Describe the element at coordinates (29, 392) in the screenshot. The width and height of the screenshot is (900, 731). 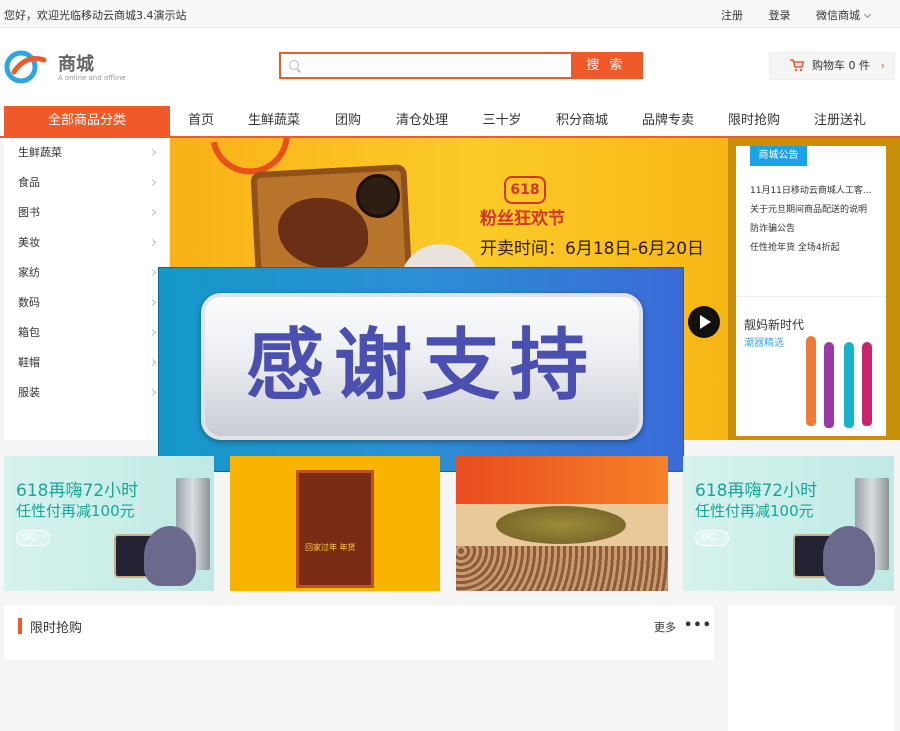
I see `category-label: 服装` at that location.